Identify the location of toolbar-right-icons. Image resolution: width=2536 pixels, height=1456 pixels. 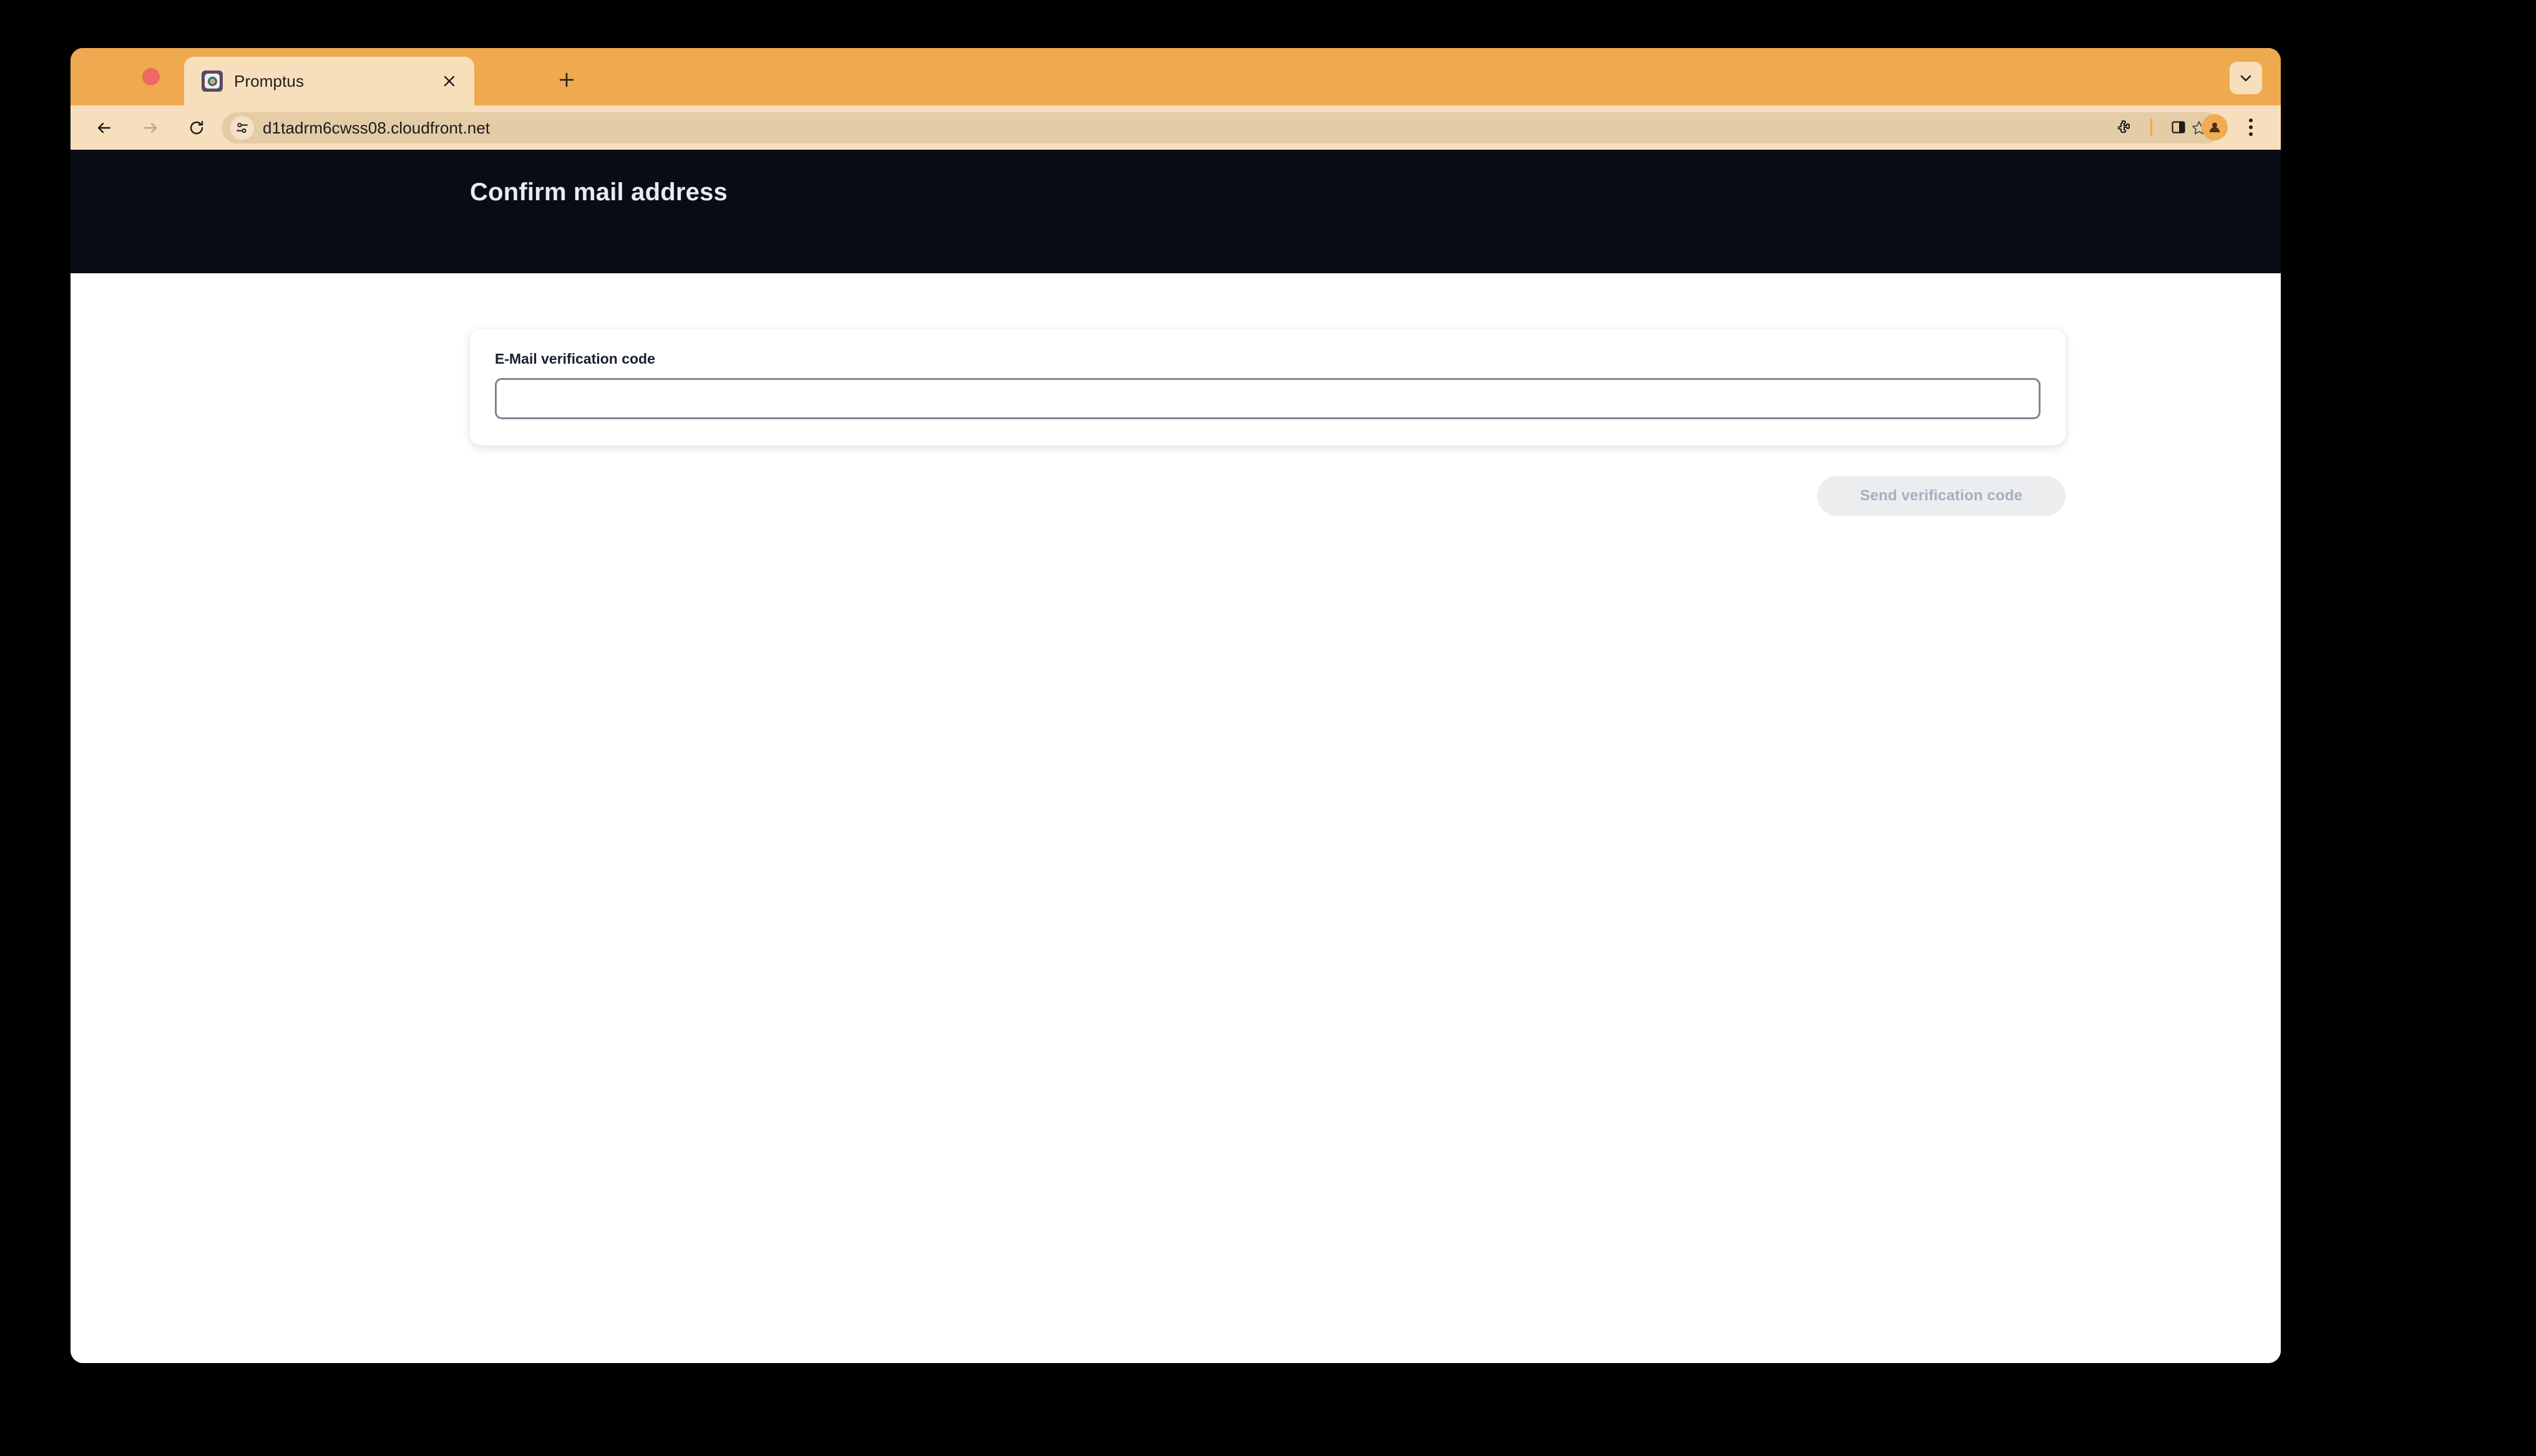
(2187, 127).